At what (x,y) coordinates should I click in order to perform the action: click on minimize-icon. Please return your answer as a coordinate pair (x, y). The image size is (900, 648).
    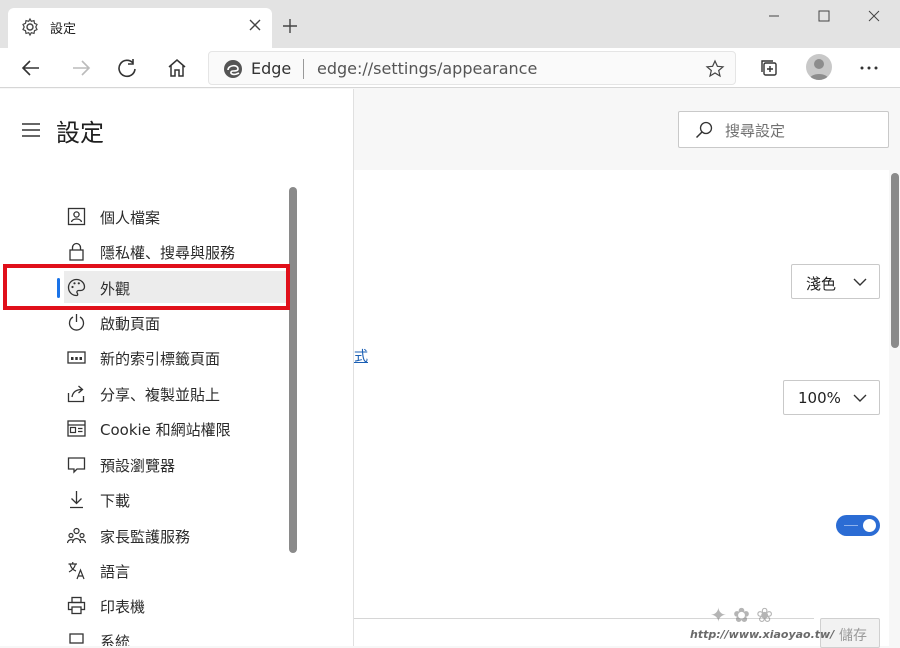
    Looking at the image, I should click on (774, 16).